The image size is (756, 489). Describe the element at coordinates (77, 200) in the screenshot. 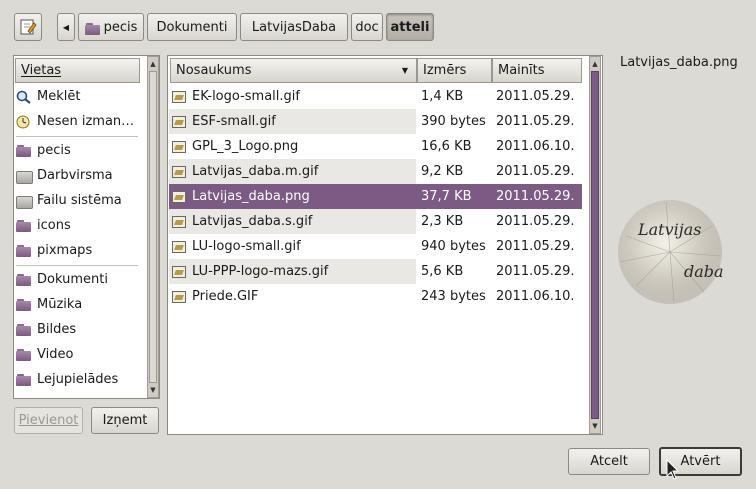

I see `sidebar-item-filesystem: Failu sistēma` at that location.